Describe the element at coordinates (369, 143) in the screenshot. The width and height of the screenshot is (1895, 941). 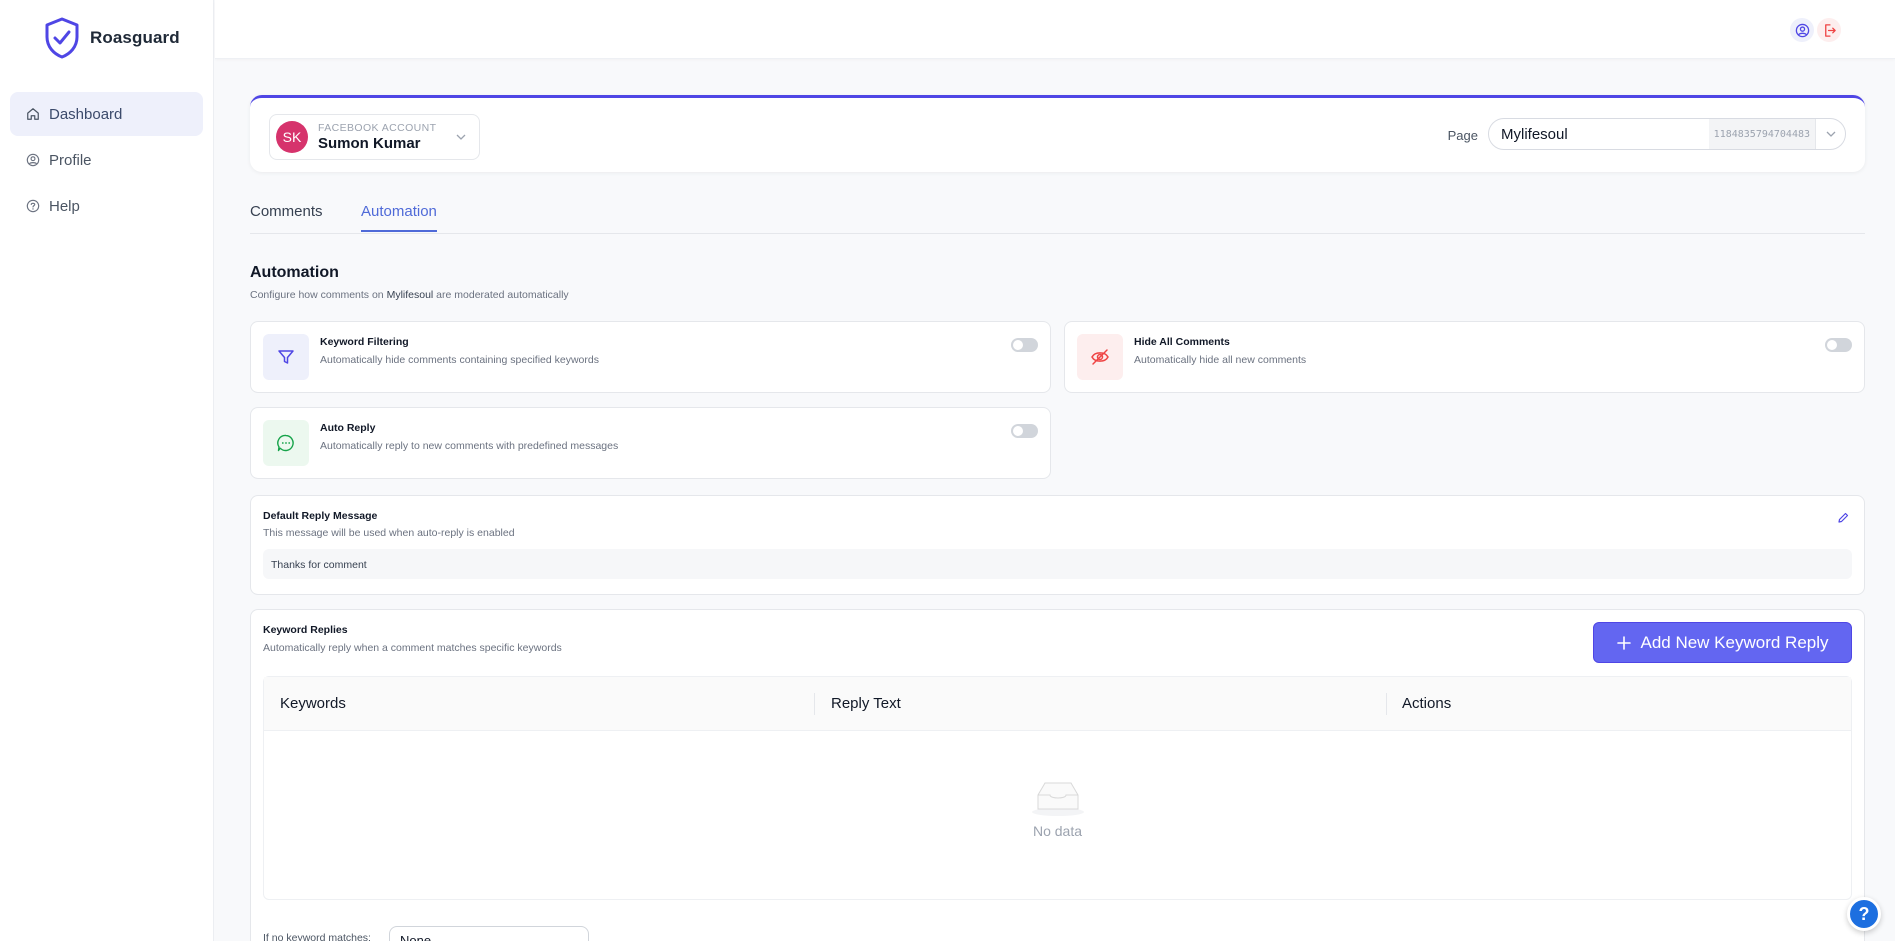
I see `account-name: Sumon Kumar` at that location.